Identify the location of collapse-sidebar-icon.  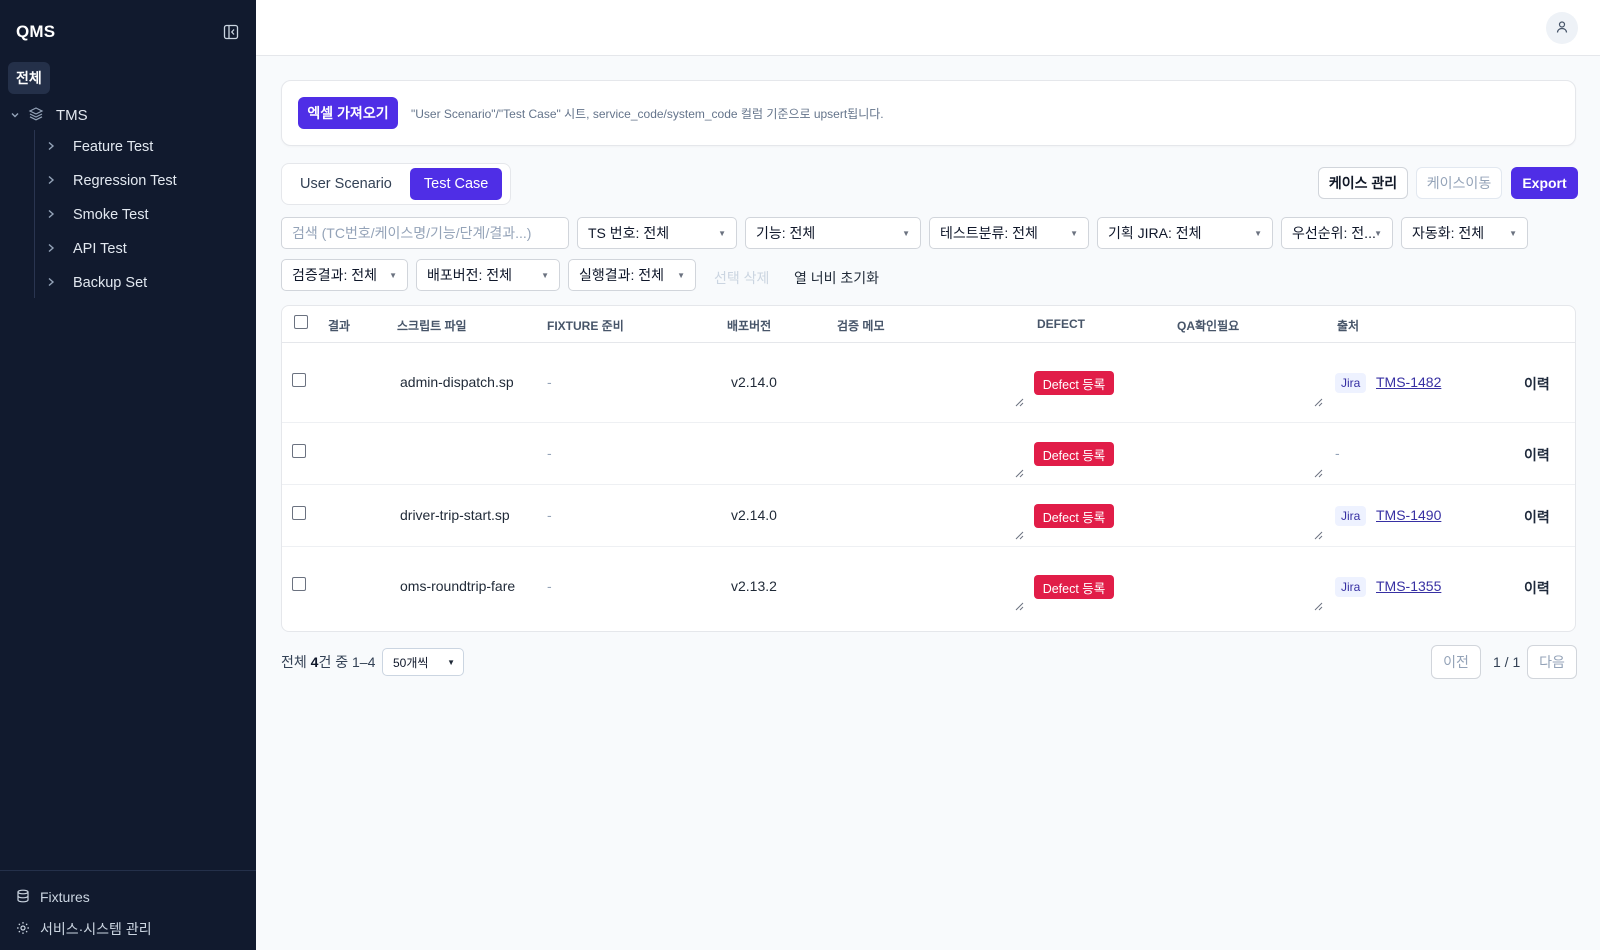
(231, 32).